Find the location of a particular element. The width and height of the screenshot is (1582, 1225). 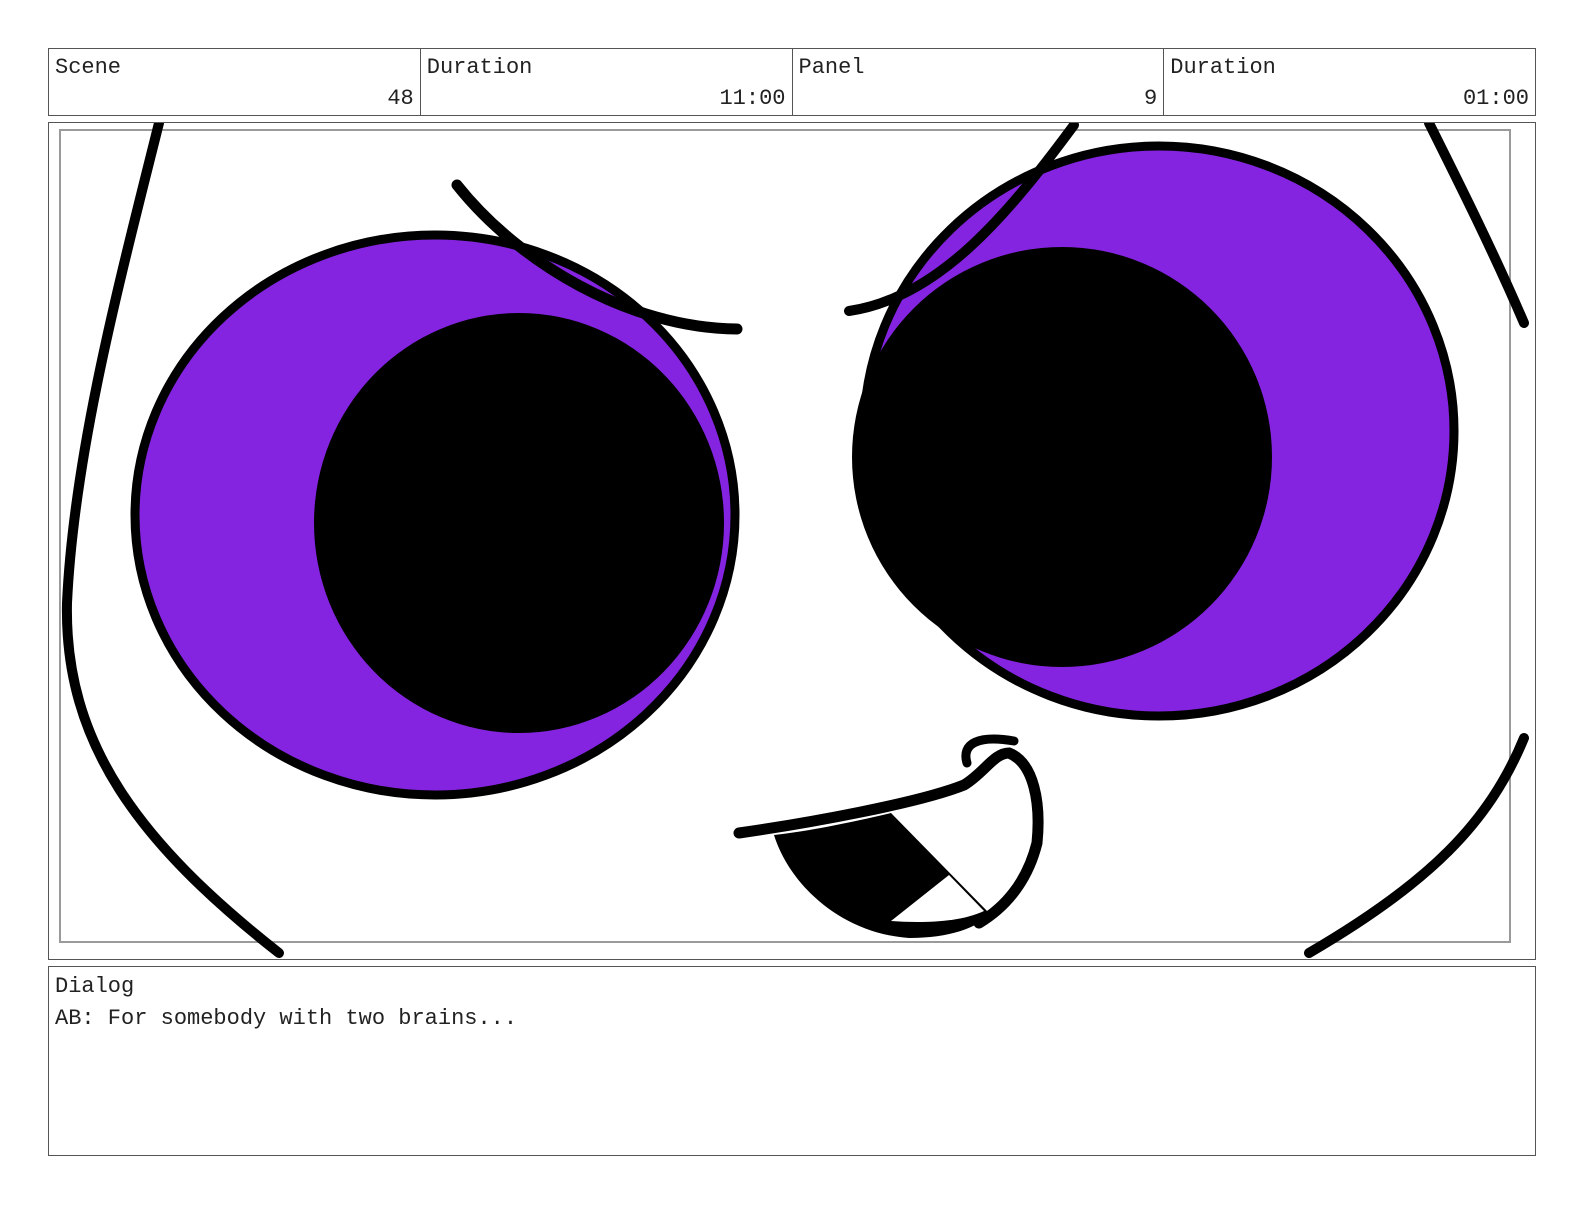

panel-duration-label: Duration is located at coordinates (1223, 67).